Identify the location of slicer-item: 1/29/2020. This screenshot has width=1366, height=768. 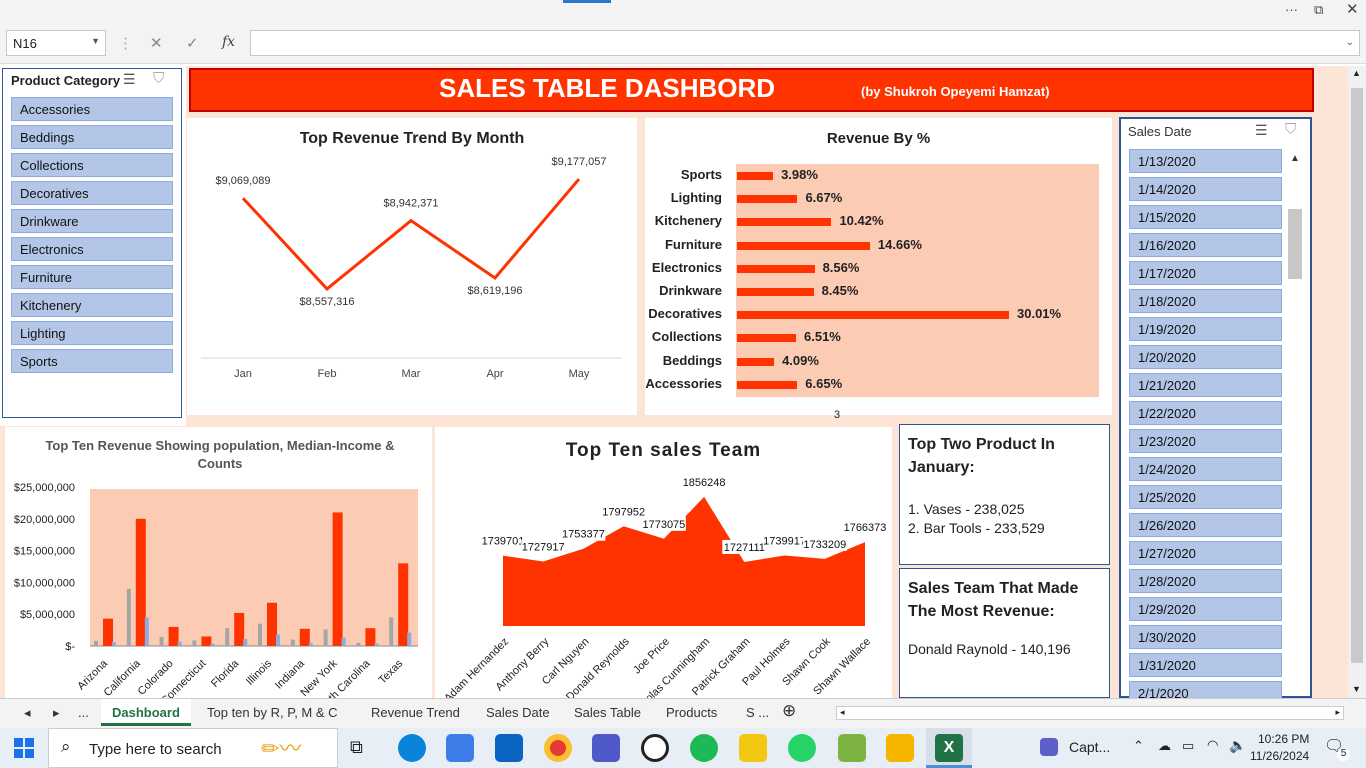
(1205, 609).